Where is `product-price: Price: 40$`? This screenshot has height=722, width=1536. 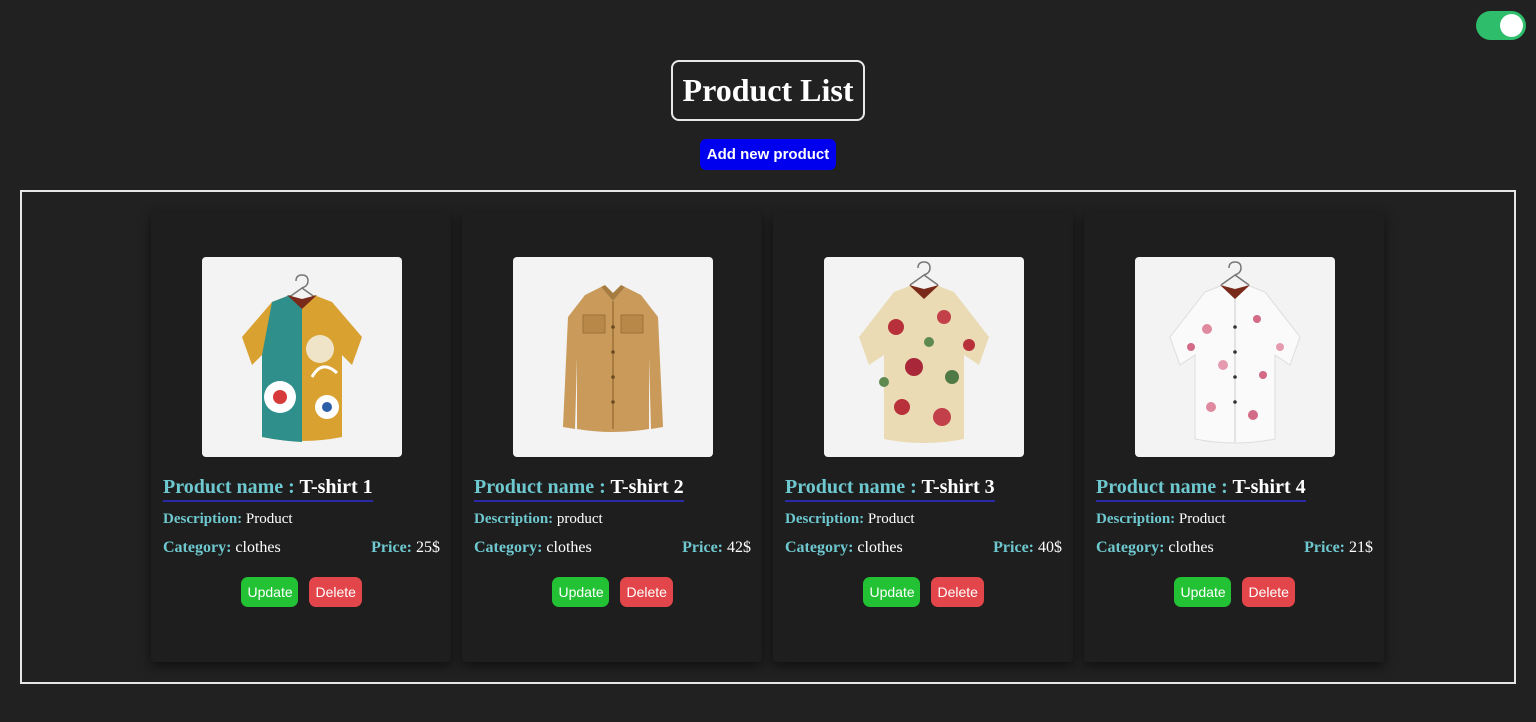
product-price: Price: 40$ is located at coordinates (1027, 547).